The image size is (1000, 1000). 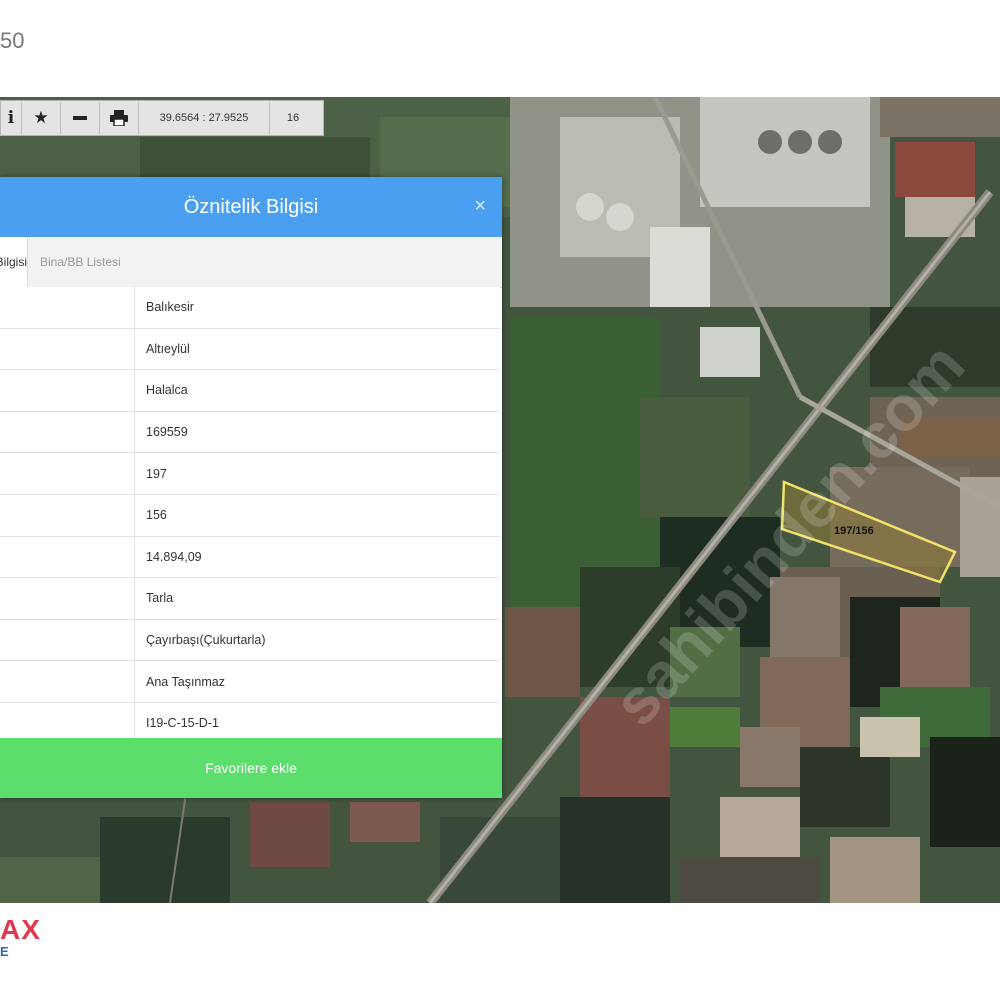 I want to click on brand-logo-sub: E, so click(x=4, y=951).